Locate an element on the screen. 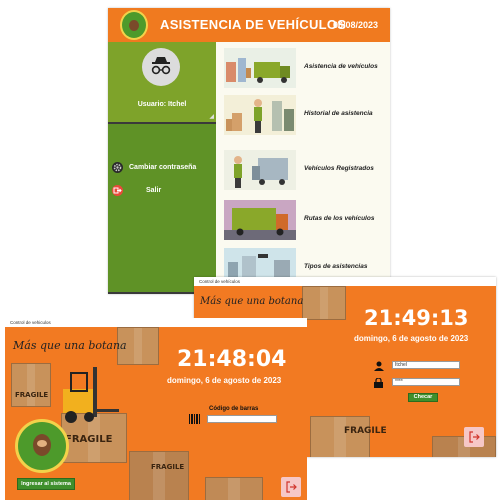 The image size is (500, 500). row-label: Asistencia de vehículos is located at coordinates (341, 66).